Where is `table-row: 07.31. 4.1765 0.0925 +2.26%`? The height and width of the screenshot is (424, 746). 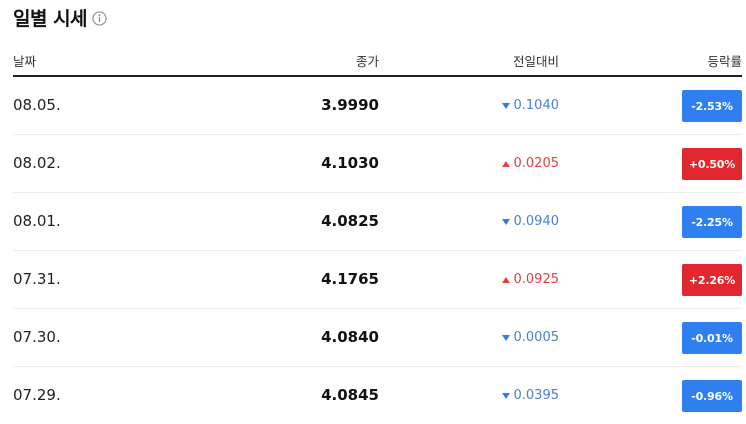
table-row: 07.31. 4.1765 0.0925 +2.26% is located at coordinates (377, 280).